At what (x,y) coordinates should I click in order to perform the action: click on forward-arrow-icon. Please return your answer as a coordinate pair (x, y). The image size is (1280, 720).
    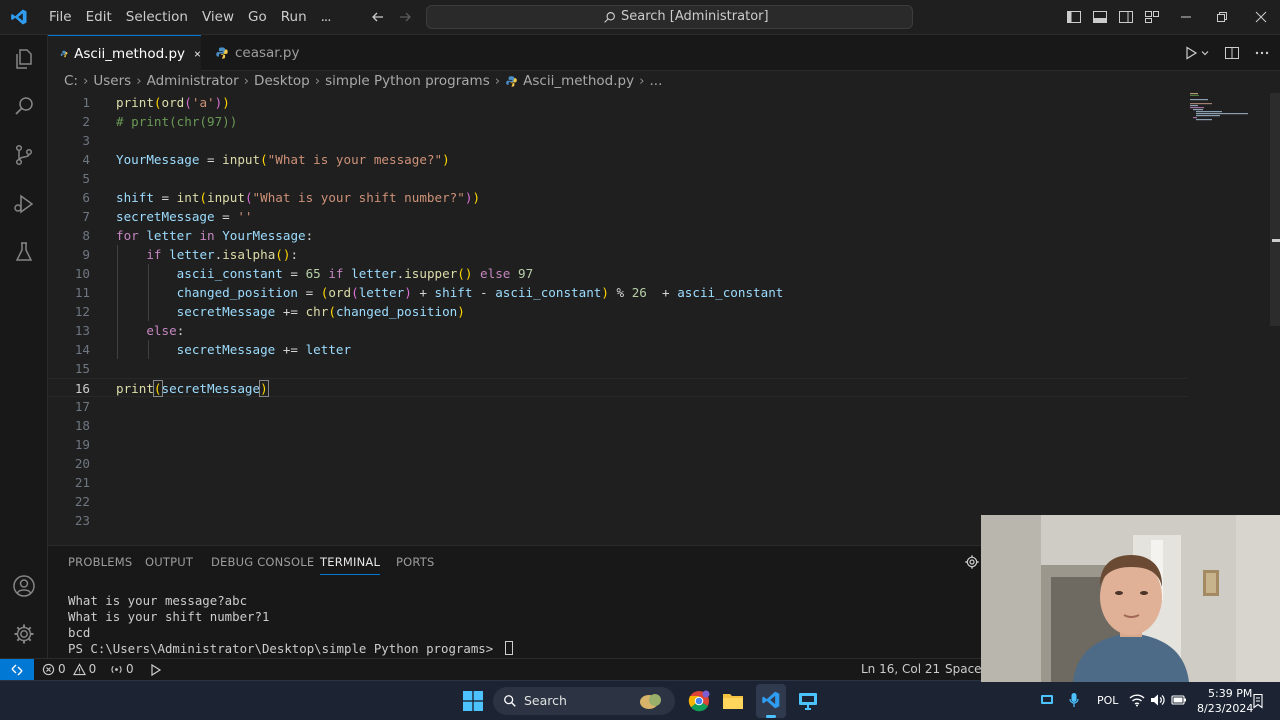
    Looking at the image, I should click on (405, 17).